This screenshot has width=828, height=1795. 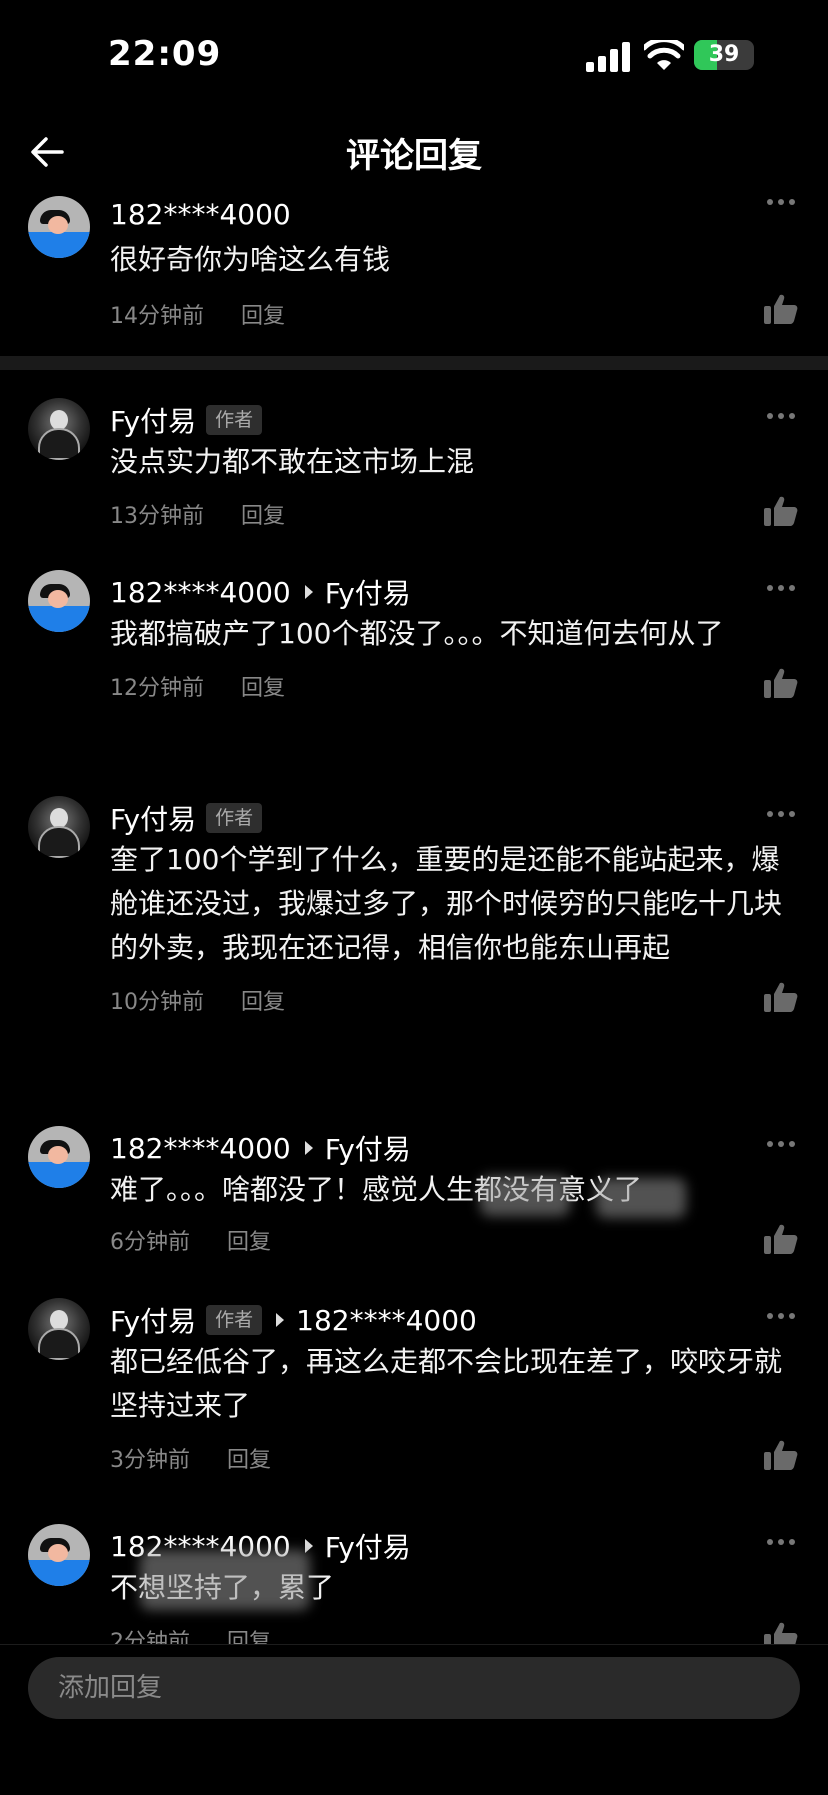 I want to click on comment-meta: 13分钟前 回复, so click(x=197, y=514).